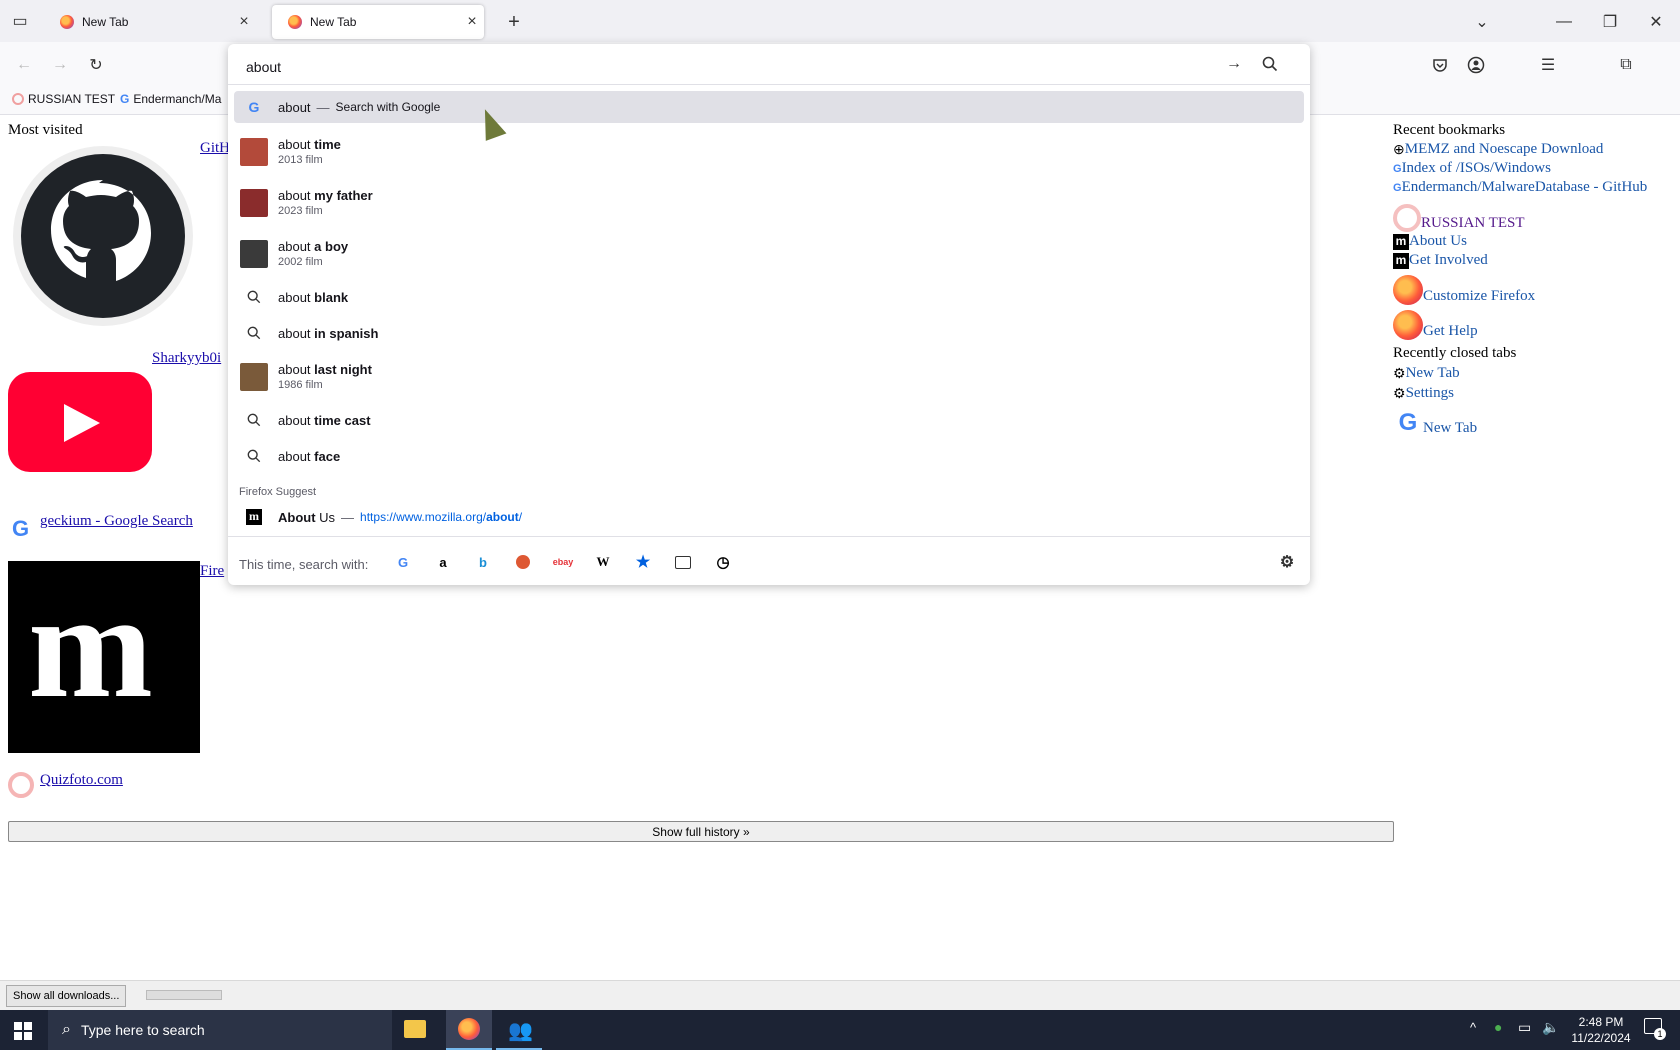  Describe the element at coordinates (514, 22) in the screenshot. I see `new-tab-button: +` at that location.